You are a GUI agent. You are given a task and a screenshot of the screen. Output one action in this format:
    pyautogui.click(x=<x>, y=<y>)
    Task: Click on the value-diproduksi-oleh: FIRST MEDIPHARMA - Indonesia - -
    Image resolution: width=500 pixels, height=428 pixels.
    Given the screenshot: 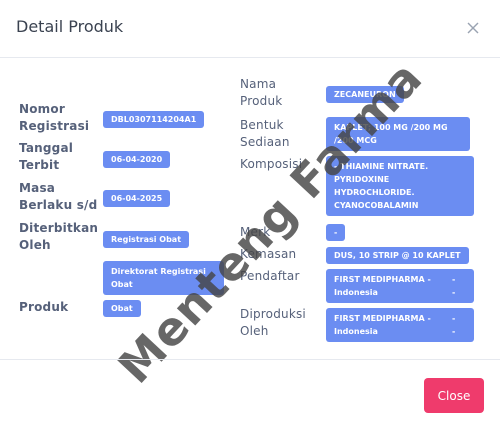 What is the action you would take?
    pyautogui.click(x=400, y=325)
    